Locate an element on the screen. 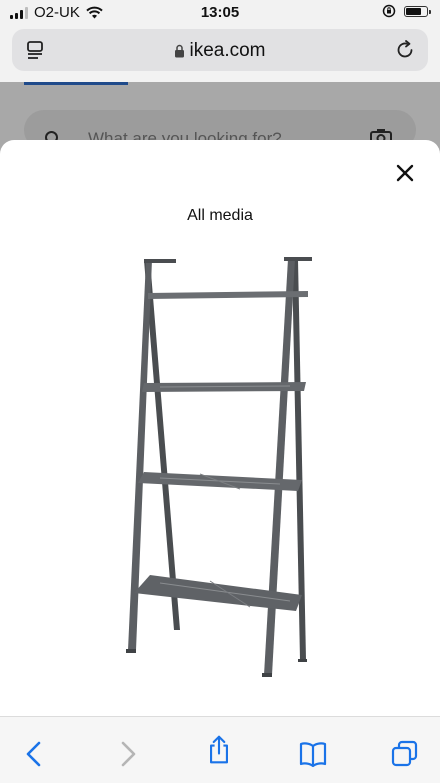 Image resolution: width=440 pixels, height=783 pixels. url-display: ikea.com is located at coordinates (220, 51).